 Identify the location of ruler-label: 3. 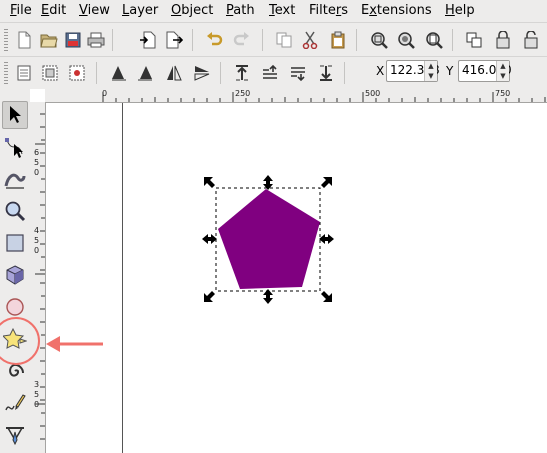
(37, 384).